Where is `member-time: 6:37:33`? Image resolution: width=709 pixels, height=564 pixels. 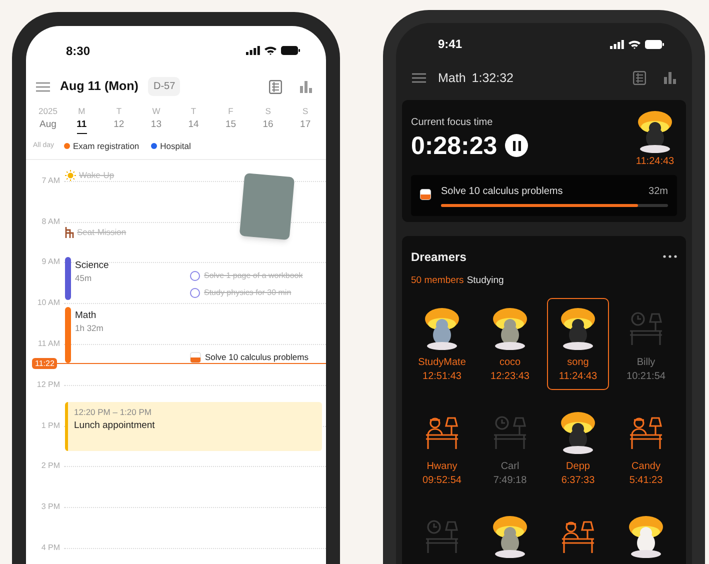 member-time: 6:37:33 is located at coordinates (578, 481).